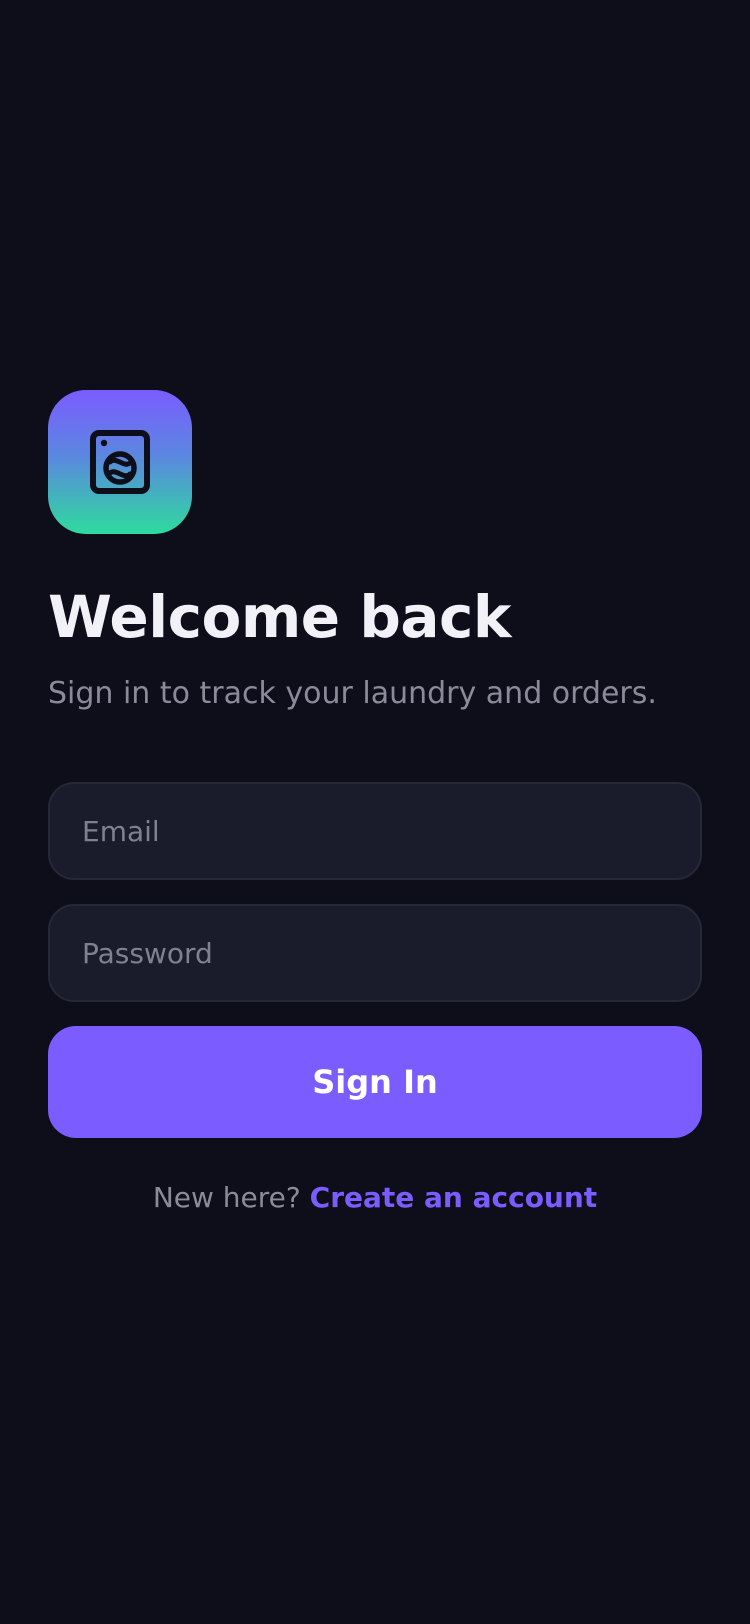 Image resolution: width=750 pixels, height=1624 pixels. What do you see at coordinates (375, 831) in the screenshot?
I see `email-field` at bounding box center [375, 831].